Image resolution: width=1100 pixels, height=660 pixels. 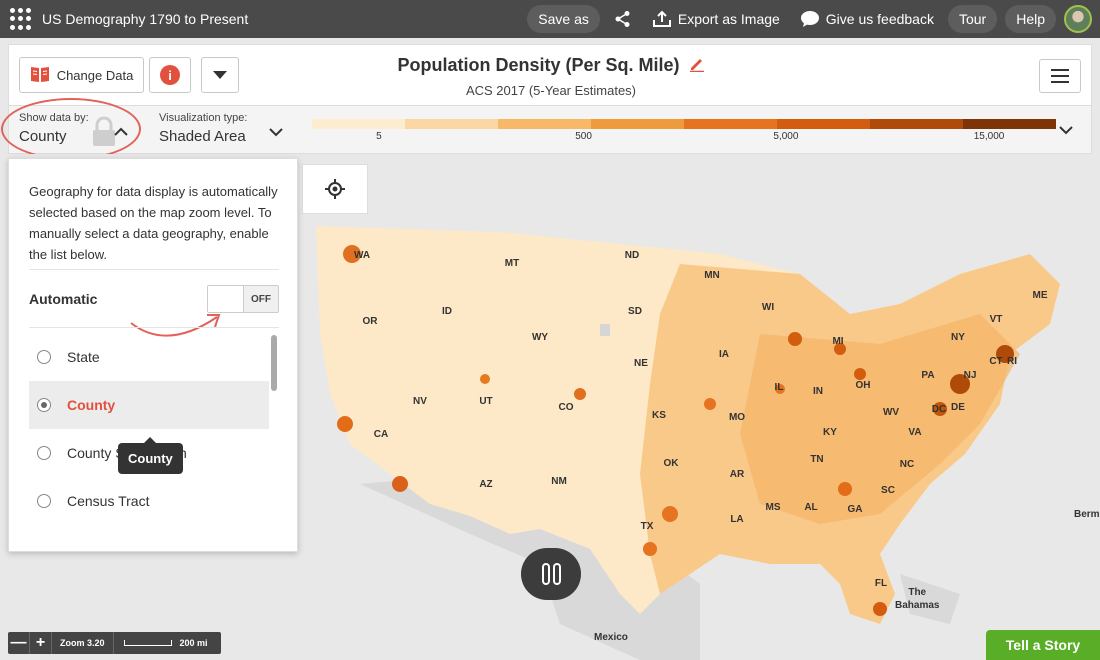 What do you see at coordinates (863, 385) in the screenshot?
I see `state-label-oh: OH` at bounding box center [863, 385].